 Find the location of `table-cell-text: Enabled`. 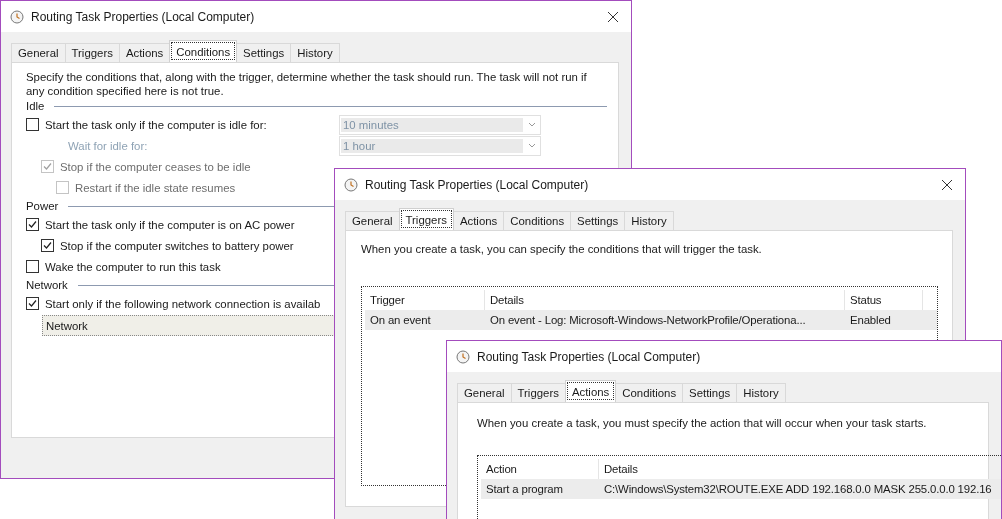

table-cell-text: Enabled is located at coordinates (870, 320).